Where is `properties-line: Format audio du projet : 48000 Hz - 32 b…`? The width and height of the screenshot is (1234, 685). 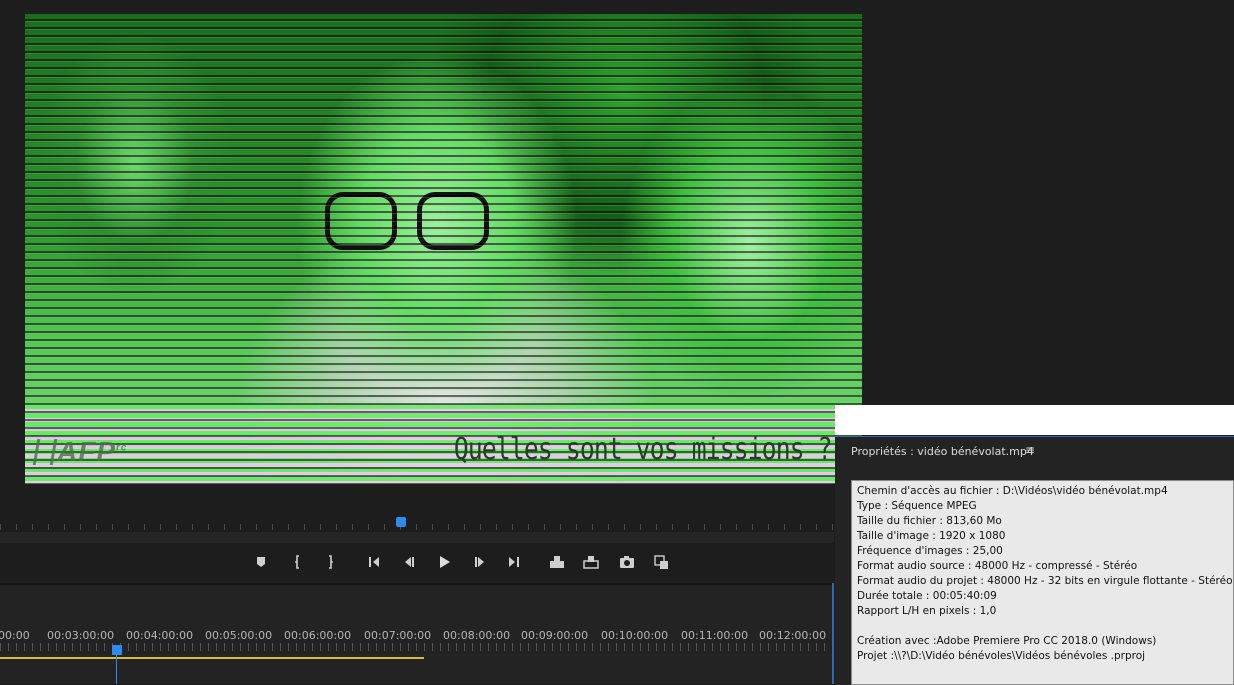 properties-line: Format audio du projet : 48000 Hz - 32 b… is located at coordinates (1045, 581).